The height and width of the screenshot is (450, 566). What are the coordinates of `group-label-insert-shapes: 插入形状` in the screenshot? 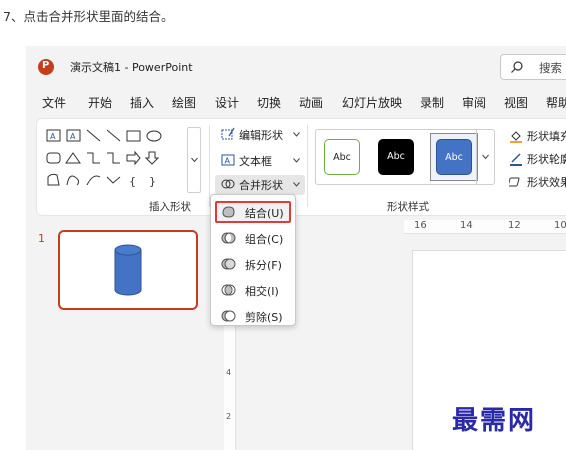 It's located at (170, 207).